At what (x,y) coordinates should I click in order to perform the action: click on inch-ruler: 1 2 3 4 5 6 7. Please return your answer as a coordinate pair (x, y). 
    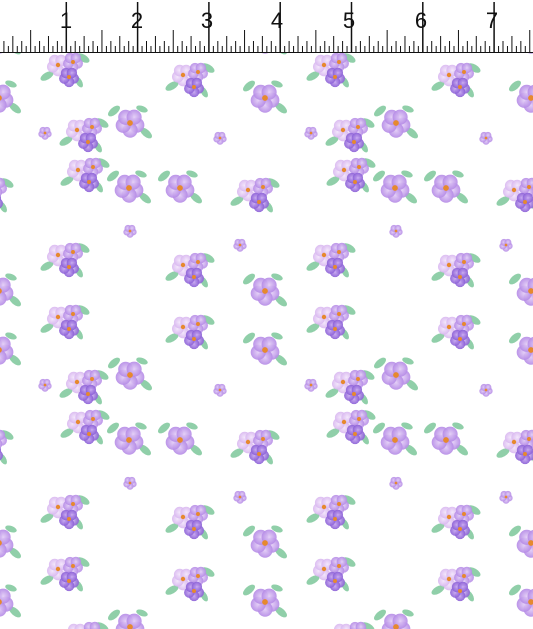
    Looking at the image, I should click on (266, 26).